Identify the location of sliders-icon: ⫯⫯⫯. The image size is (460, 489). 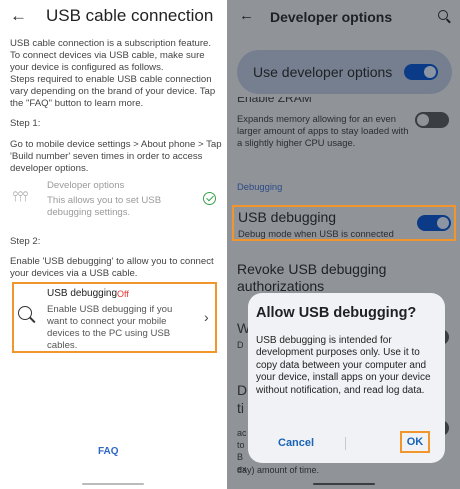
(20, 196).